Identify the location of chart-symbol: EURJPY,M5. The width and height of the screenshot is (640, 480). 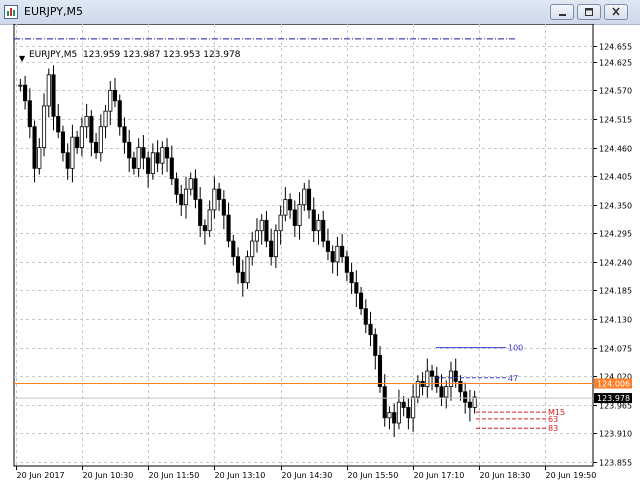
(53, 55).